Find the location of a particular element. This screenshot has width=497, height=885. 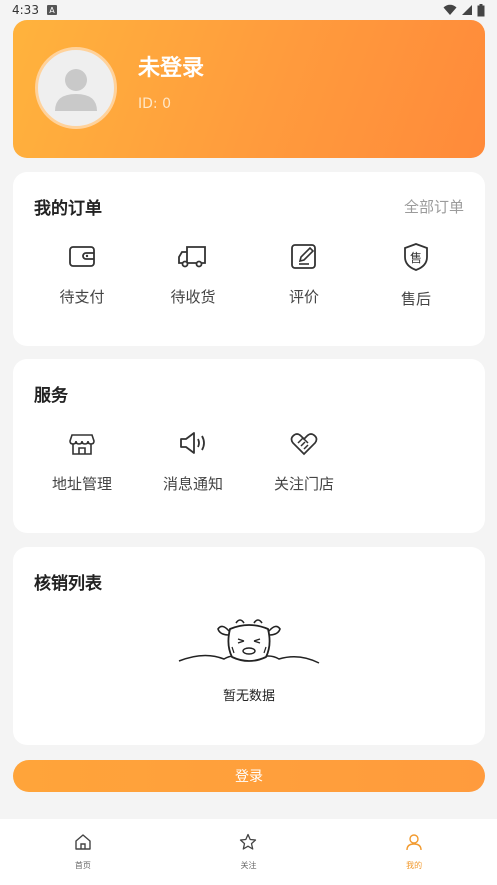

service-item-notifications: 消息通知 is located at coordinates (193, 474).